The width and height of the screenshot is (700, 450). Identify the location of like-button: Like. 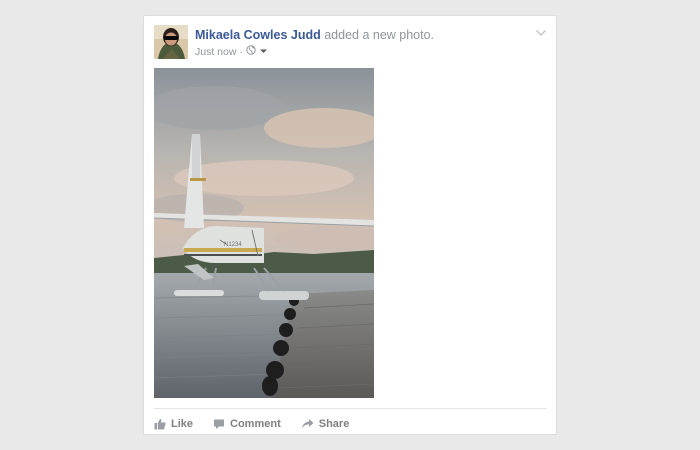
(173, 424).